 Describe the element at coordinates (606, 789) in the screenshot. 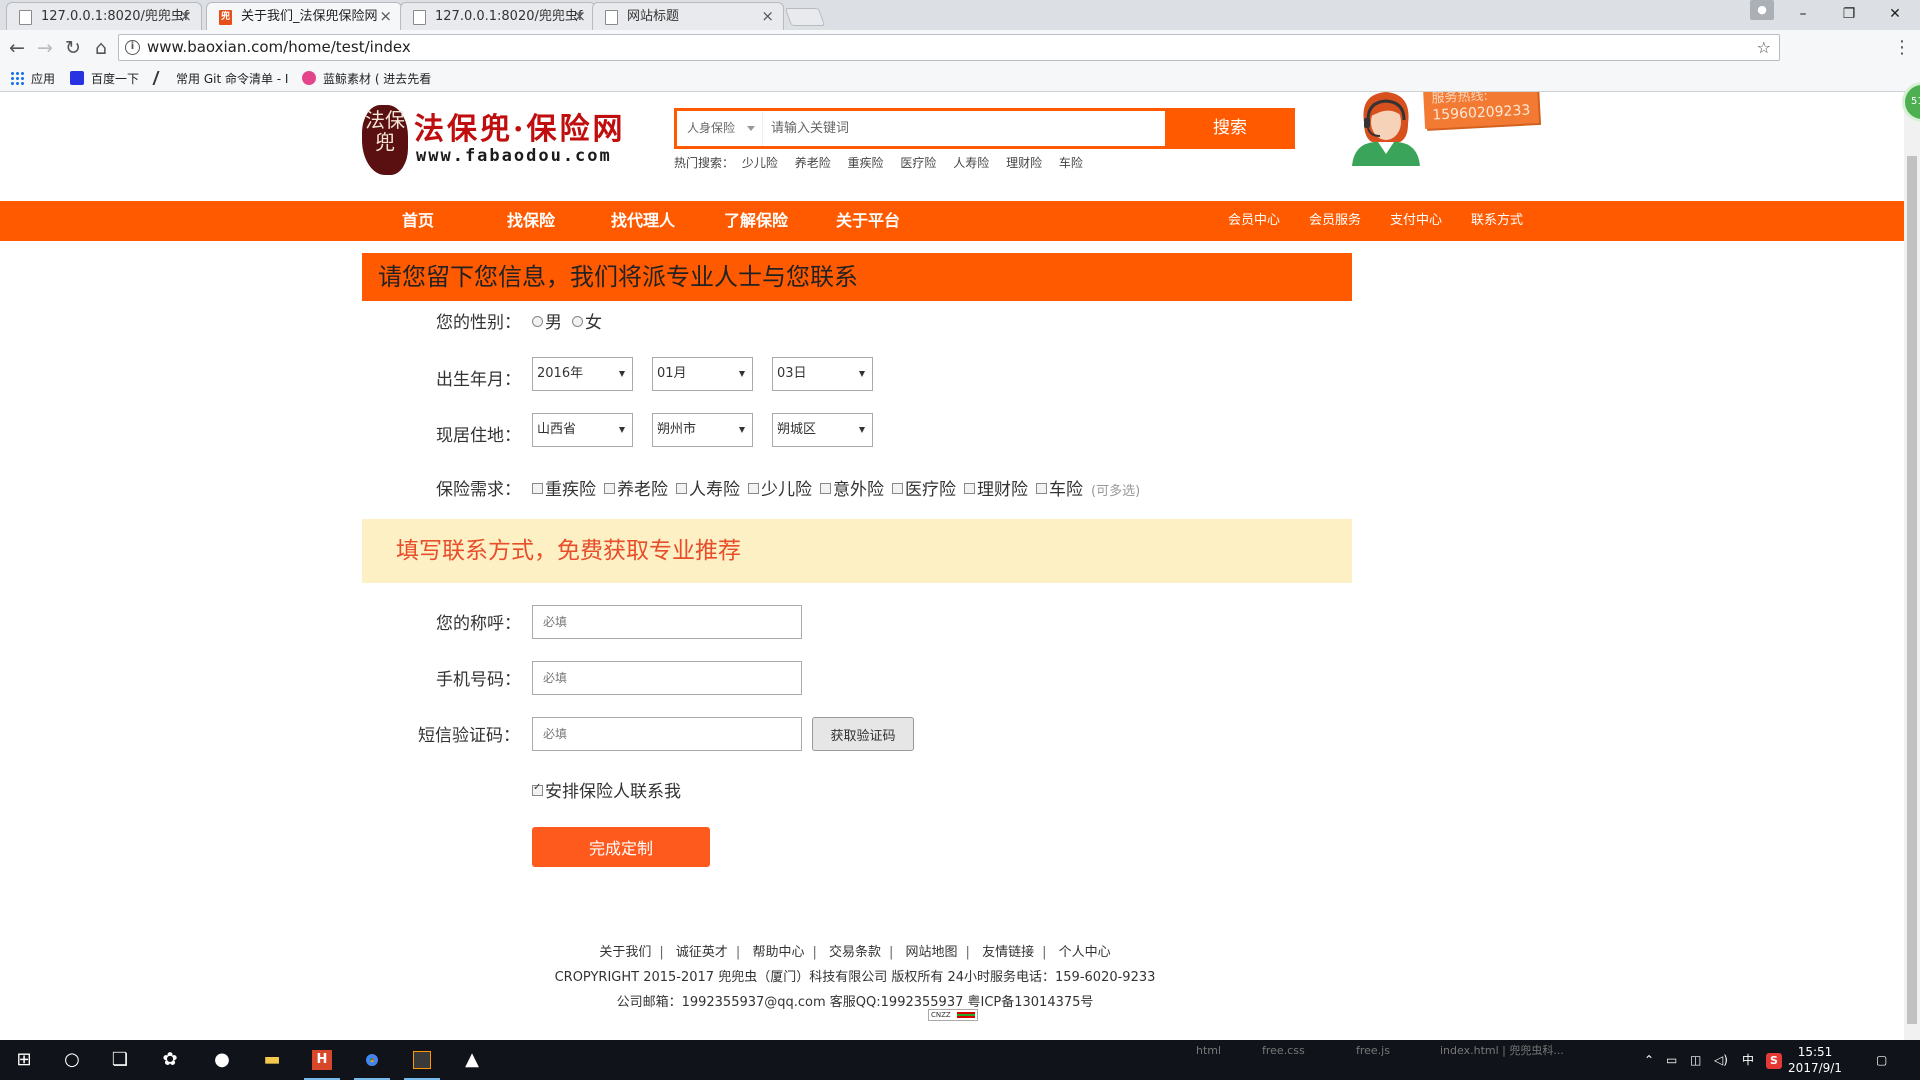

I see `arrange-contact-checkbox: 安排保险人联系我` at that location.